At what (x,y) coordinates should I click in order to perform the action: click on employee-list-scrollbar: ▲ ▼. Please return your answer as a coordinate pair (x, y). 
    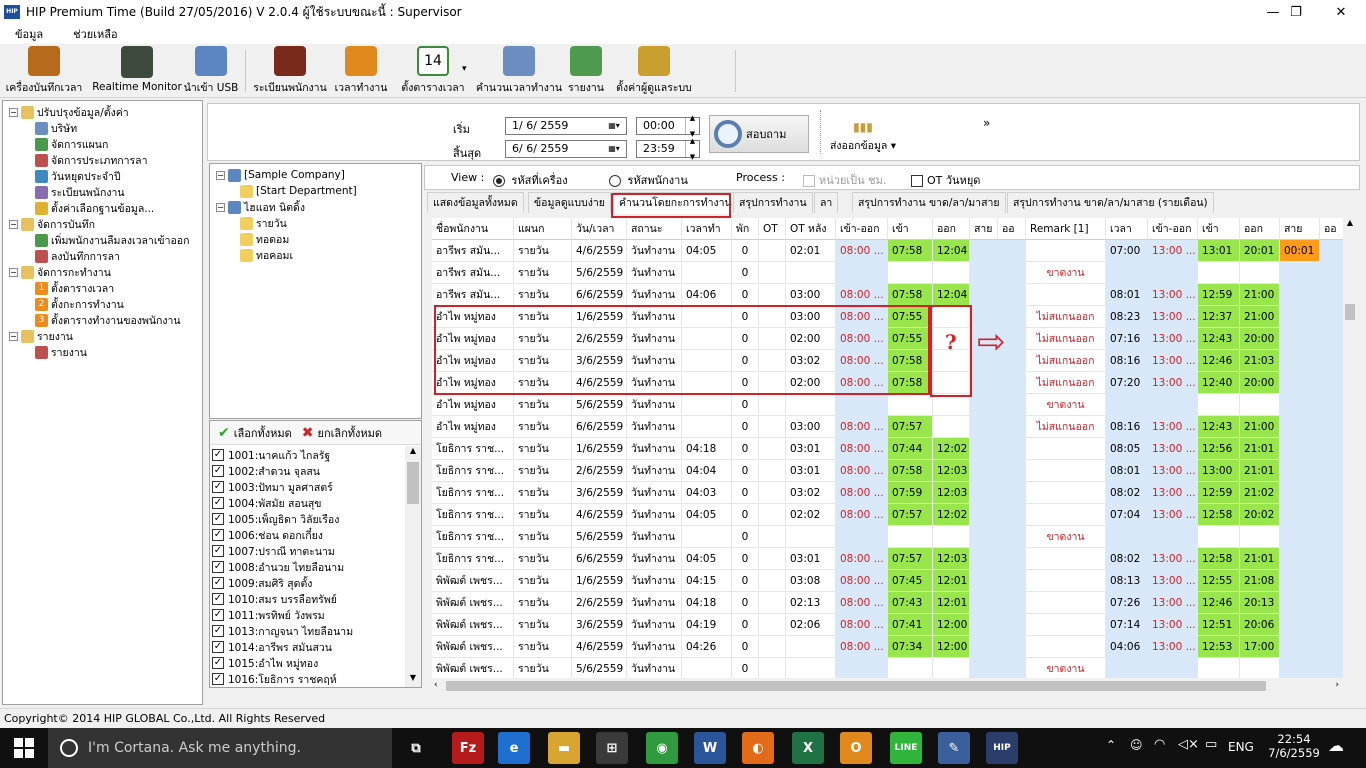
    Looking at the image, I should click on (413, 566).